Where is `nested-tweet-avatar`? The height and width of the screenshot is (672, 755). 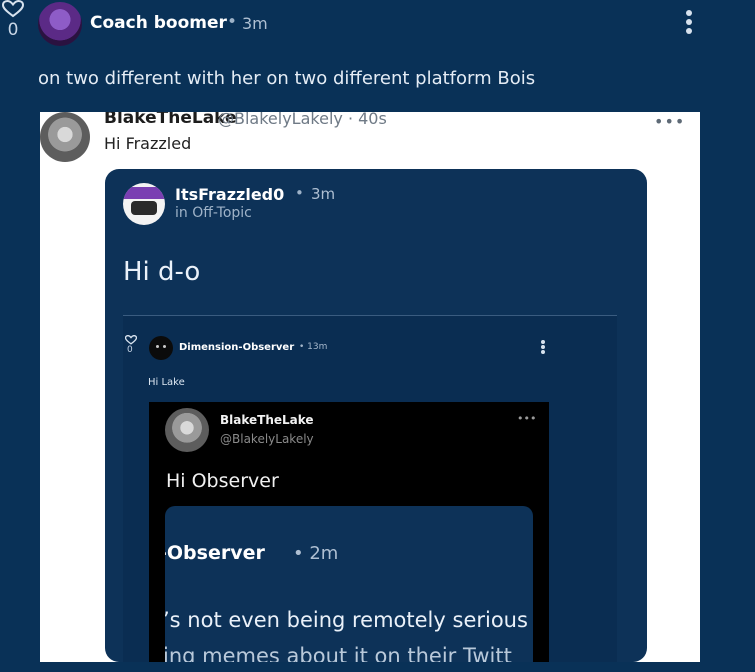
nested-tweet-avatar is located at coordinates (187, 430).